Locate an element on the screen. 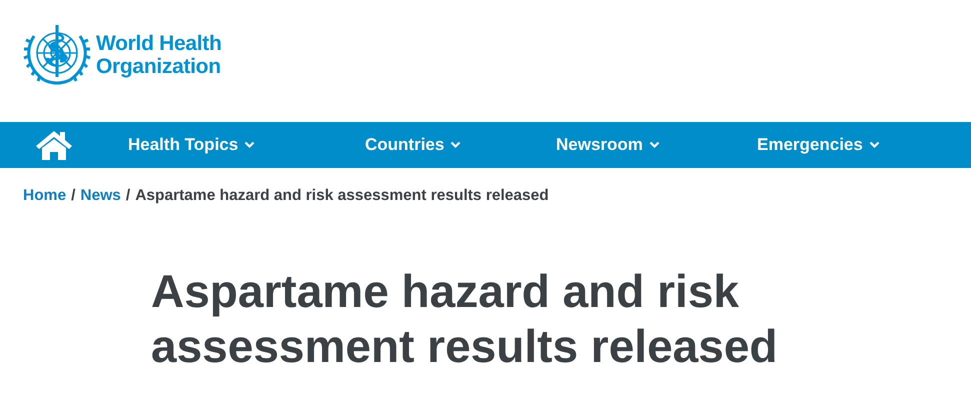  logo-text: World Health is located at coordinates (159, 43).